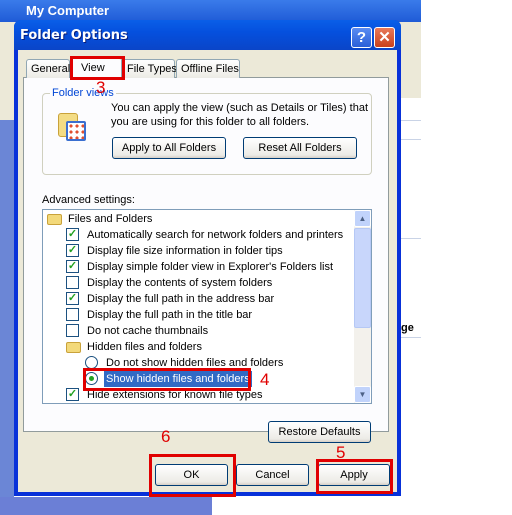 The width and height of the screenshot is (512, 515). I want to click on restore-defaults-button: Restore Defaults, so click(319, 432).